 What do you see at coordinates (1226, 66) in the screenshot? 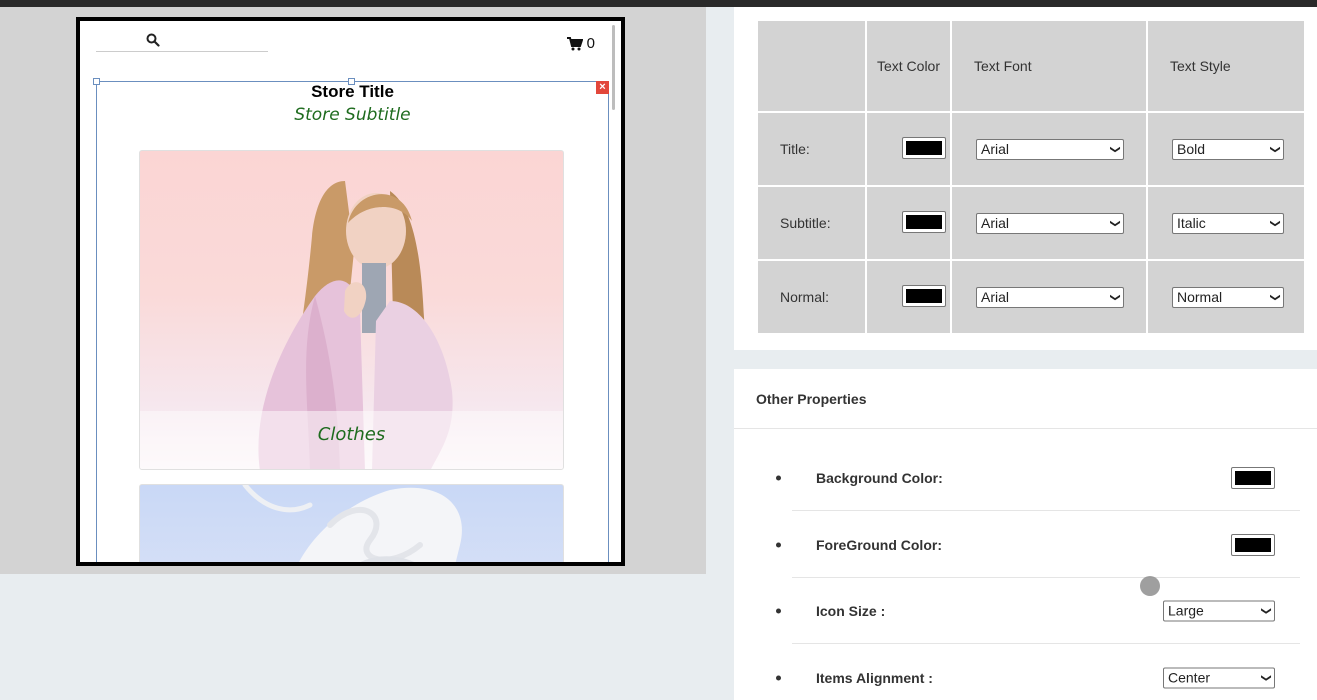
I see `table-header: Text Style` at bounding box center [1226, 66].